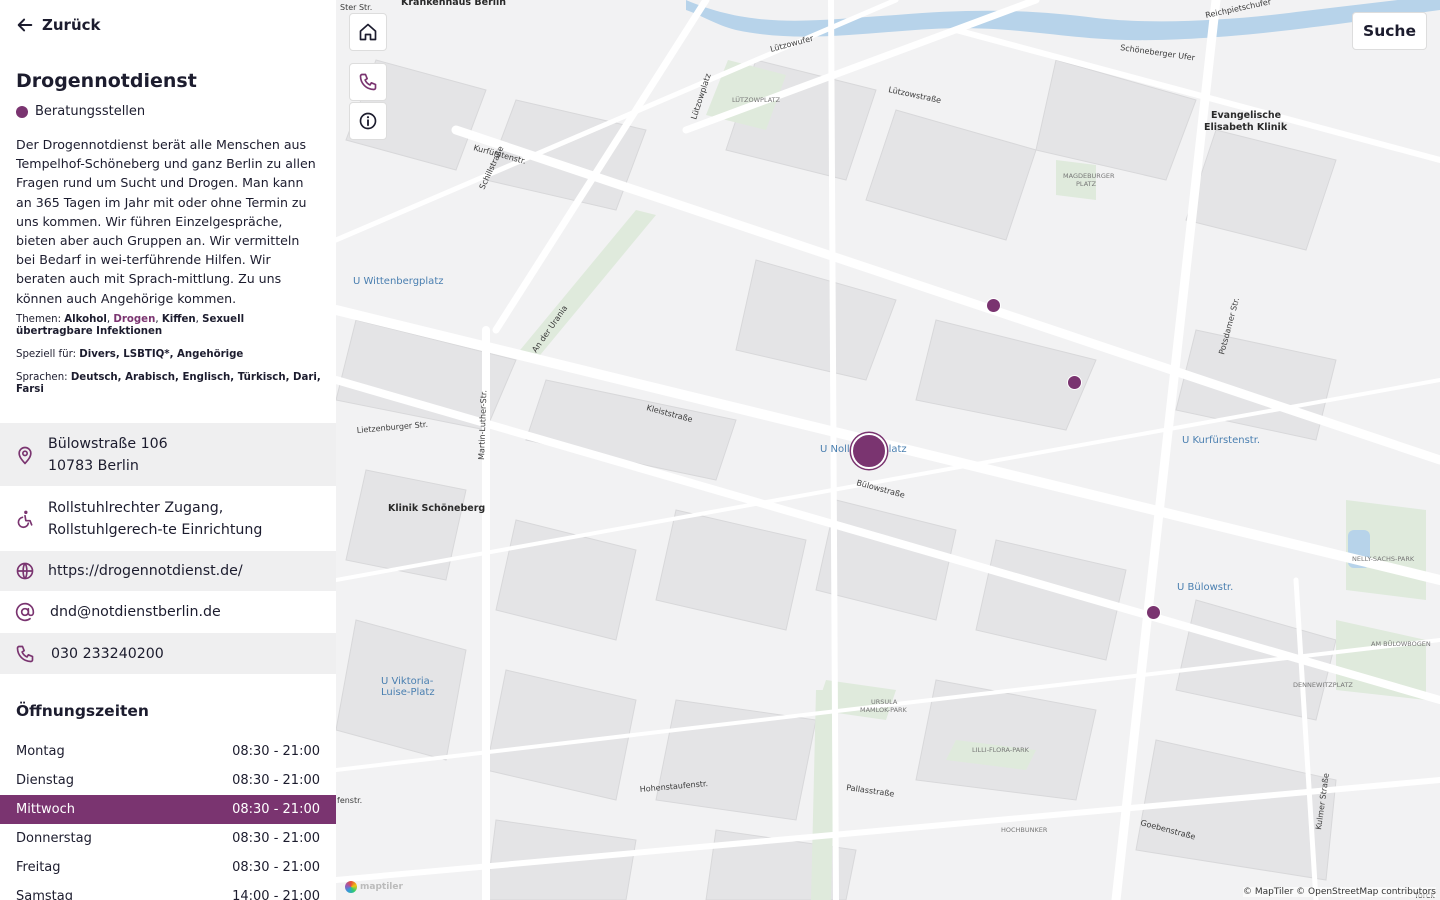 This screenshot has height=900, width=1440. What do you see at coordinates (85, 319) in the screenshot?
I see `theme-alkohol: Alkohol` at bounding box center [85, 319].